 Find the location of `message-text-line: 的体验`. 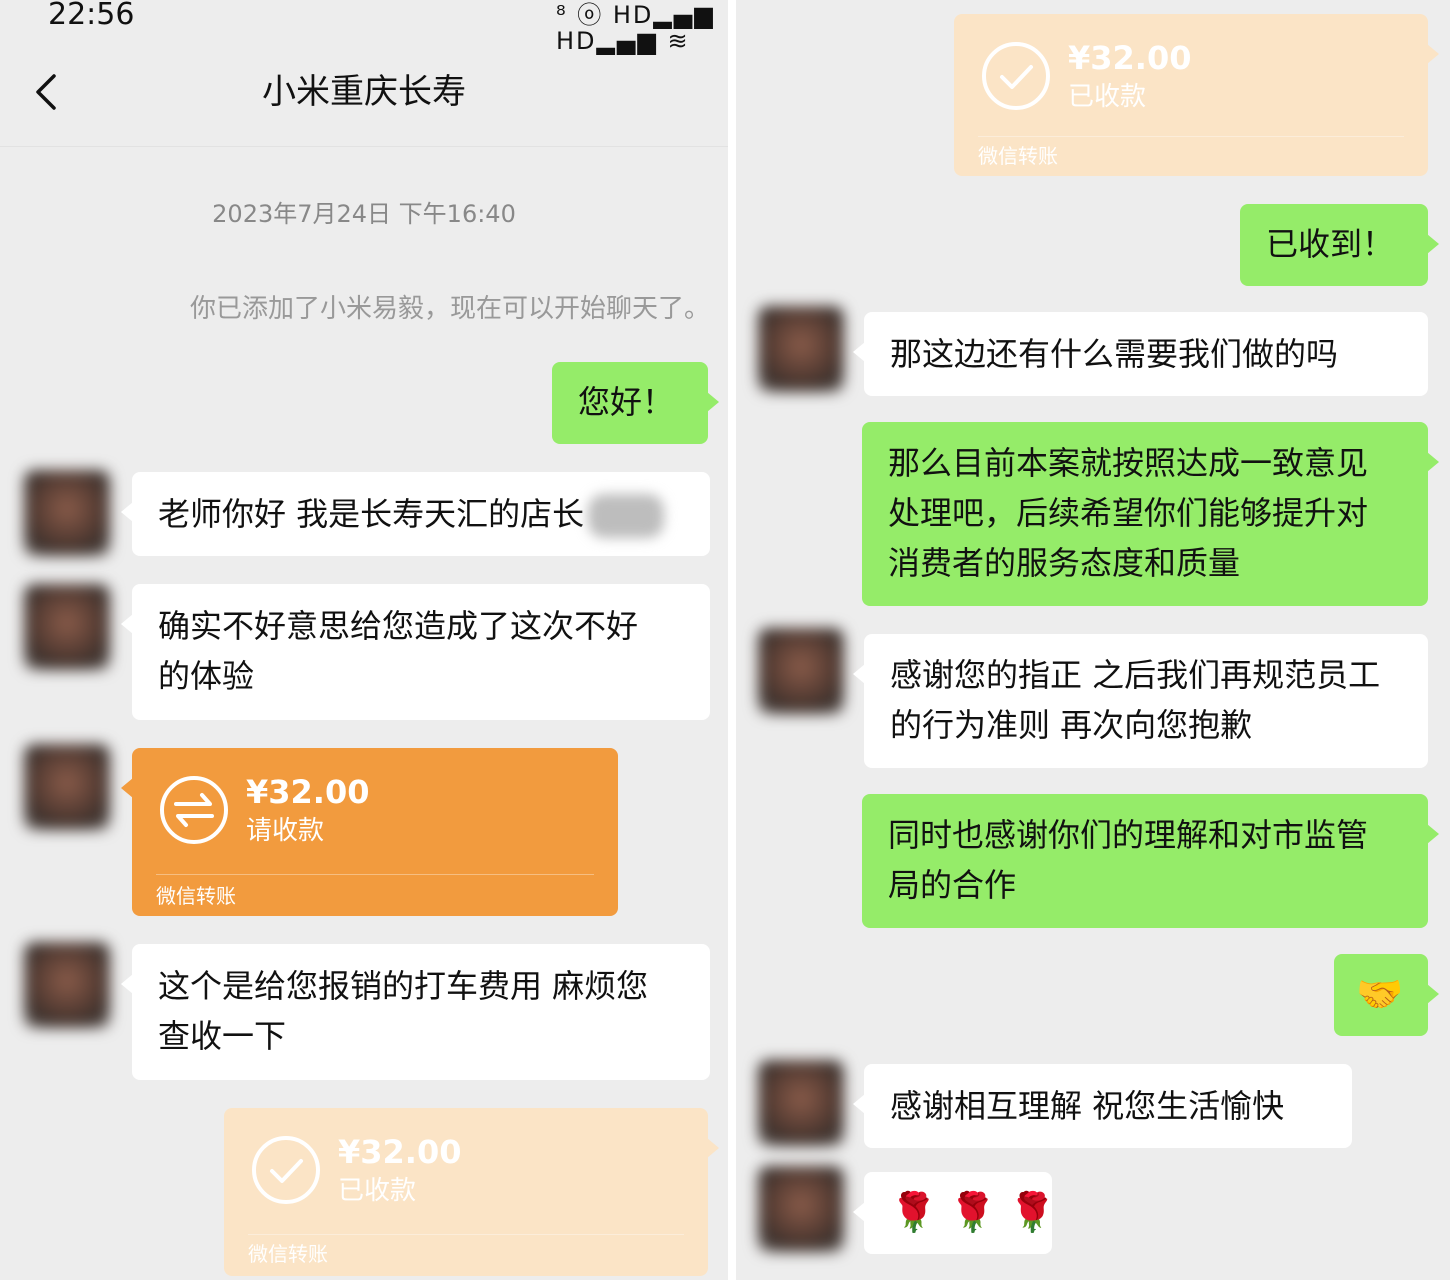

message-text-line: 的体验 is located at coordinates (206, 676).